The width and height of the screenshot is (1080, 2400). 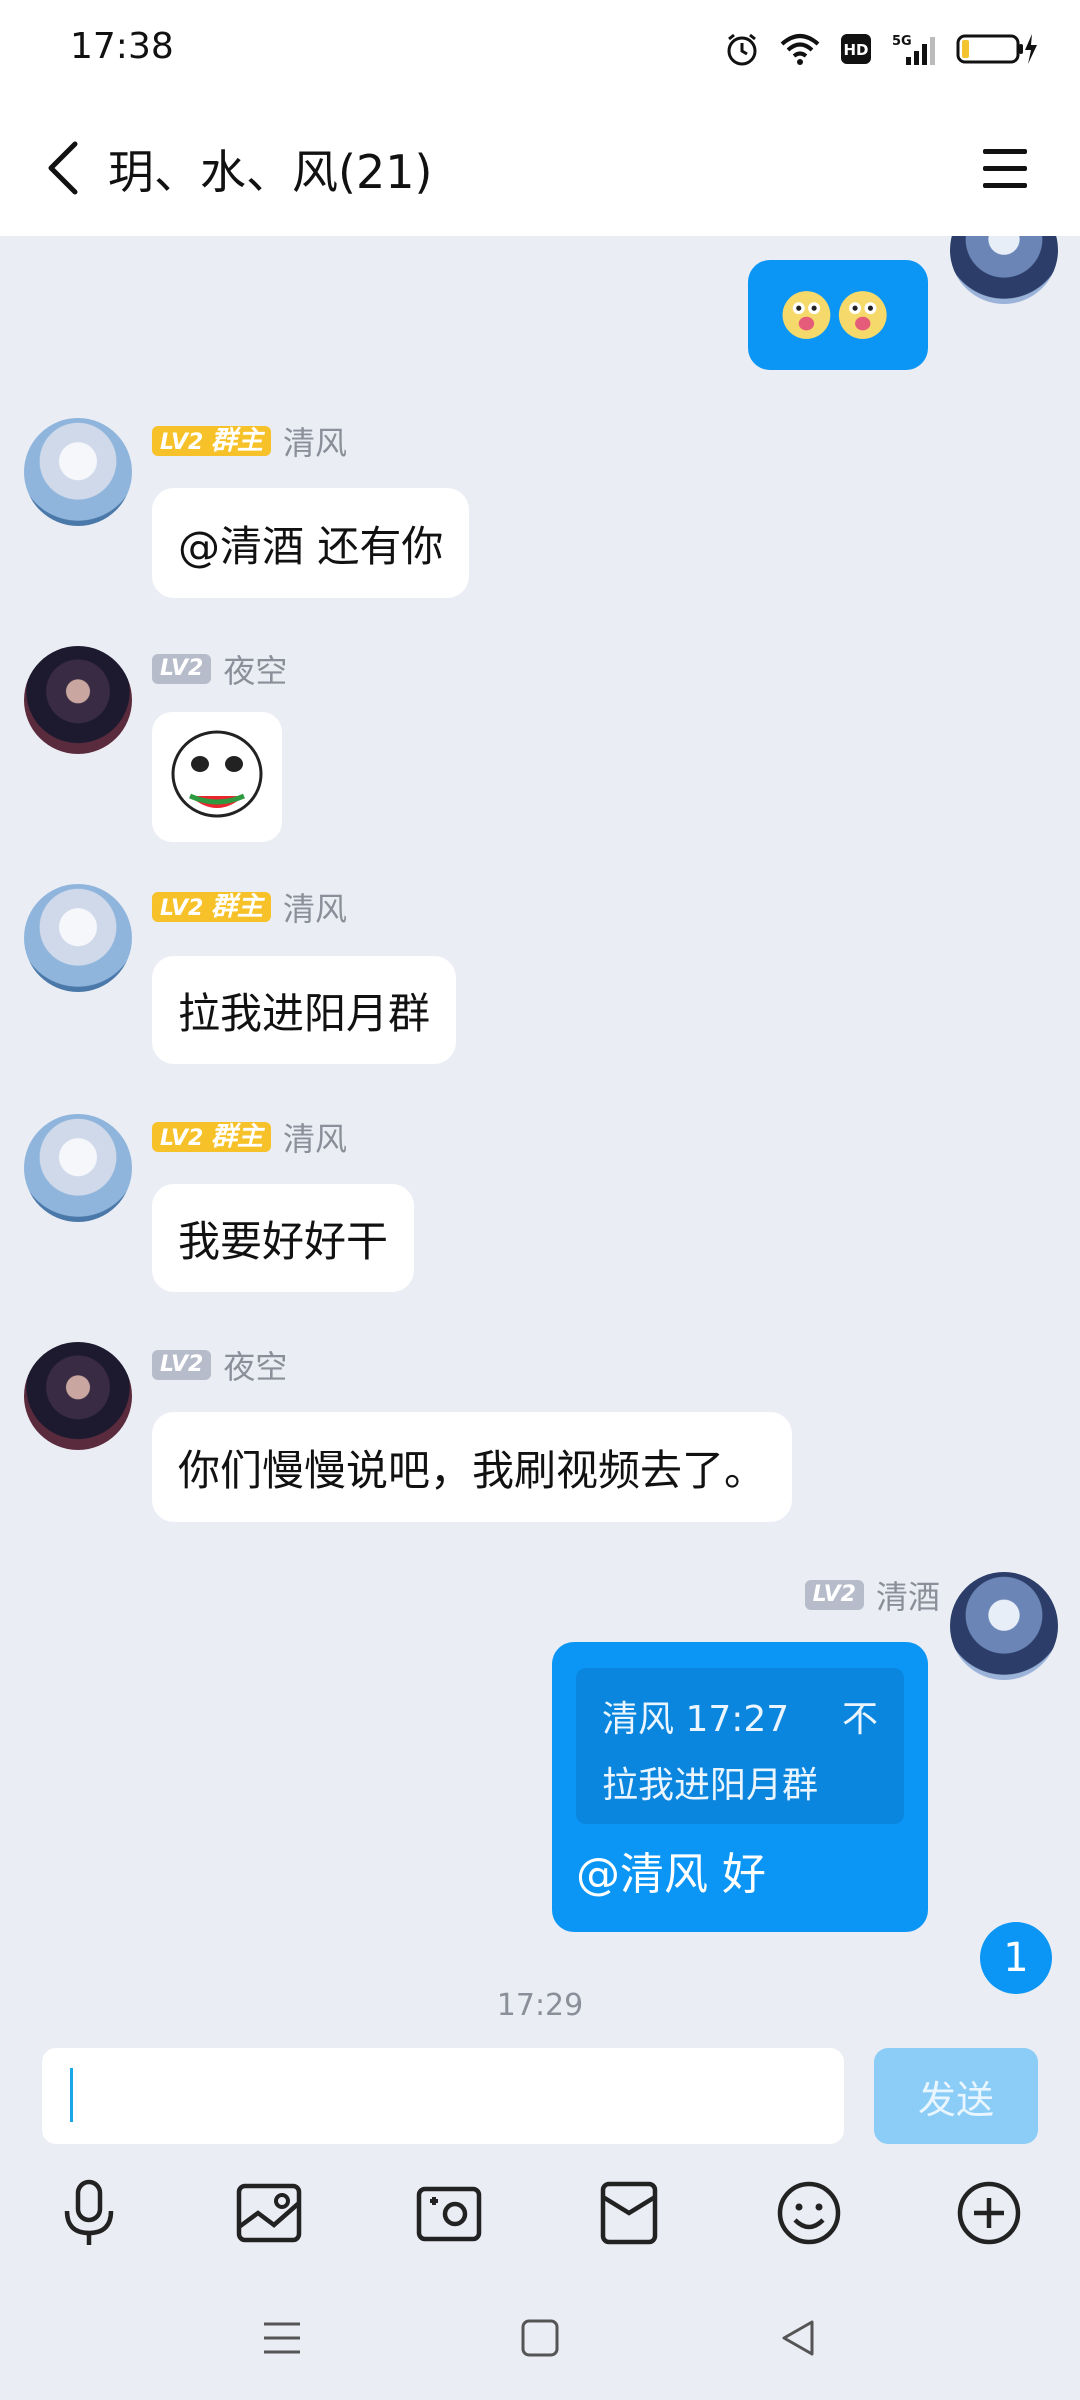 I want to click on nav-back-icon, so click(x=798, y=2338).